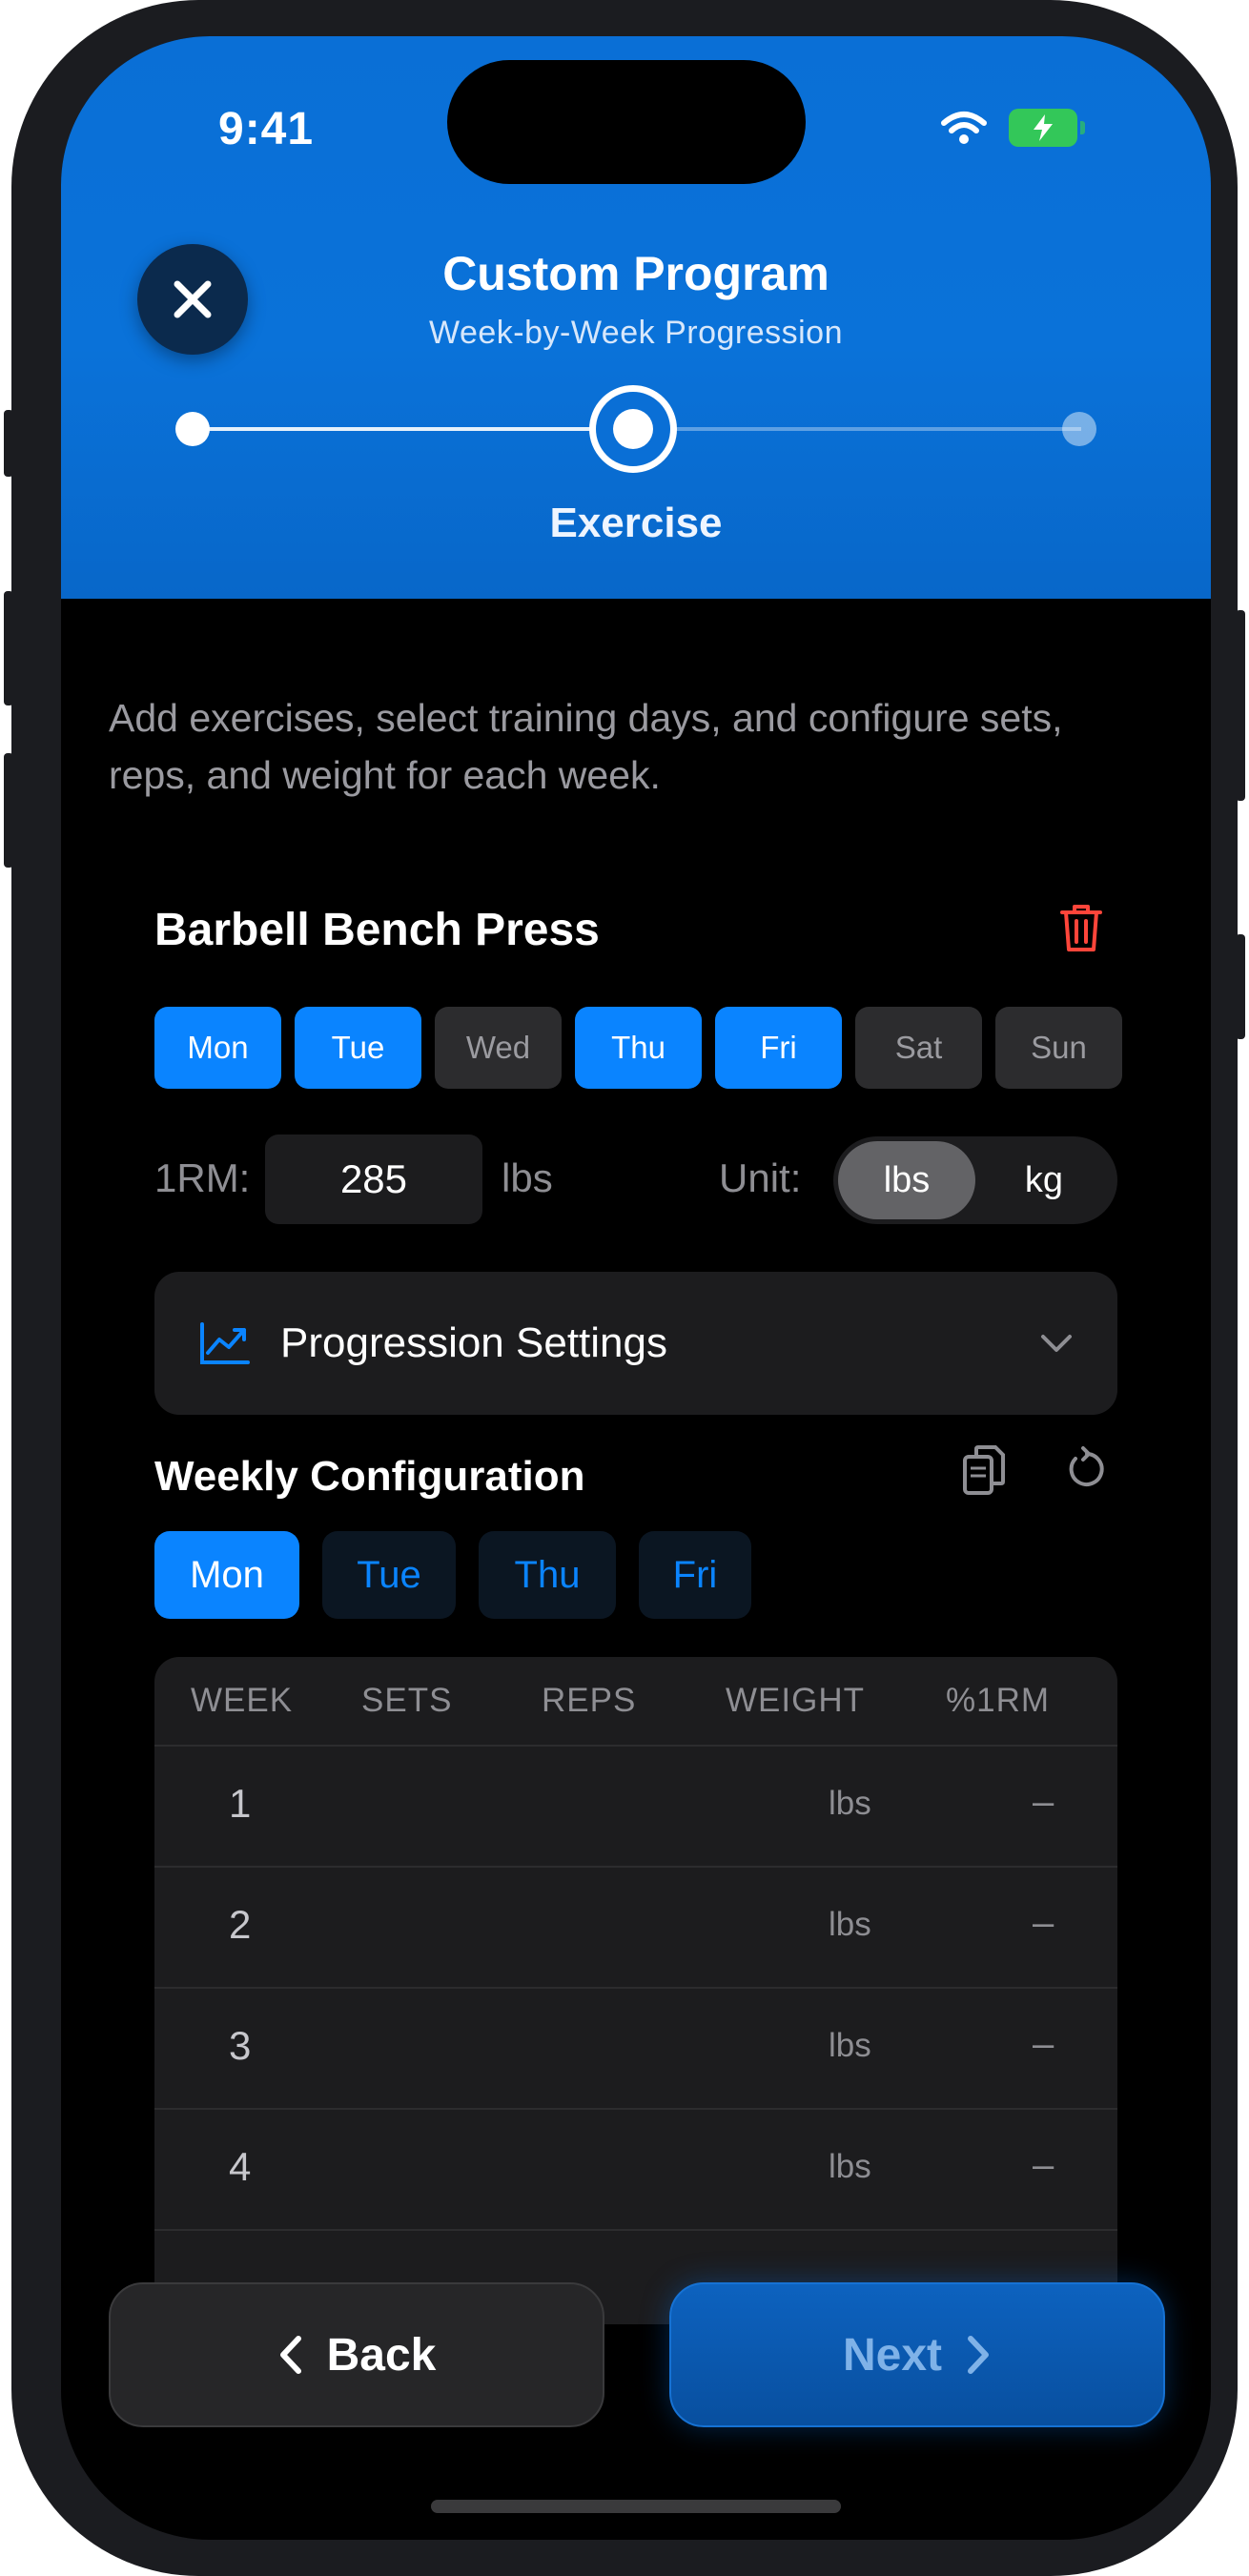 Image resolution: width=1249 pixels, height=2576 pixels. Describe the element at coordinates (290, 2355) in the screenshot. I see `chevron-left-icon` at that location.